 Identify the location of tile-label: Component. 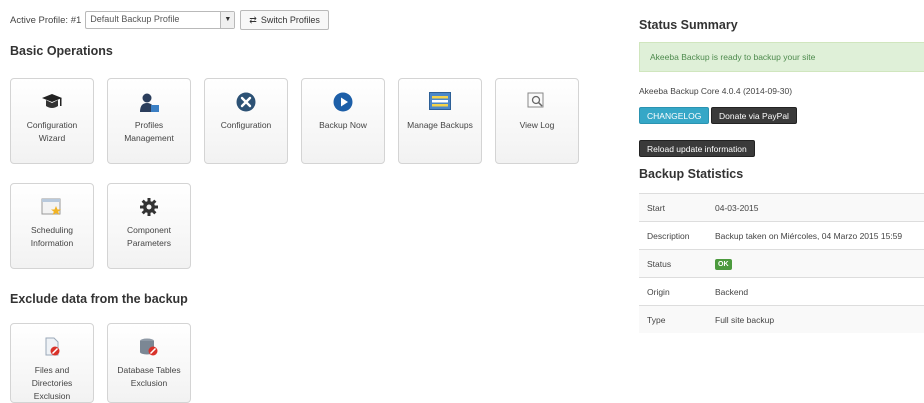
(149, 230).